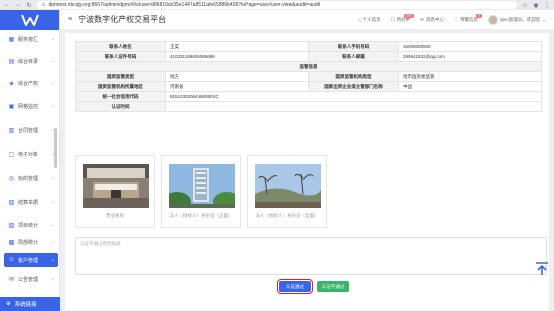  Describe the element at coordinates (492, 19) in the screenshot. I see `avatar` at that location.